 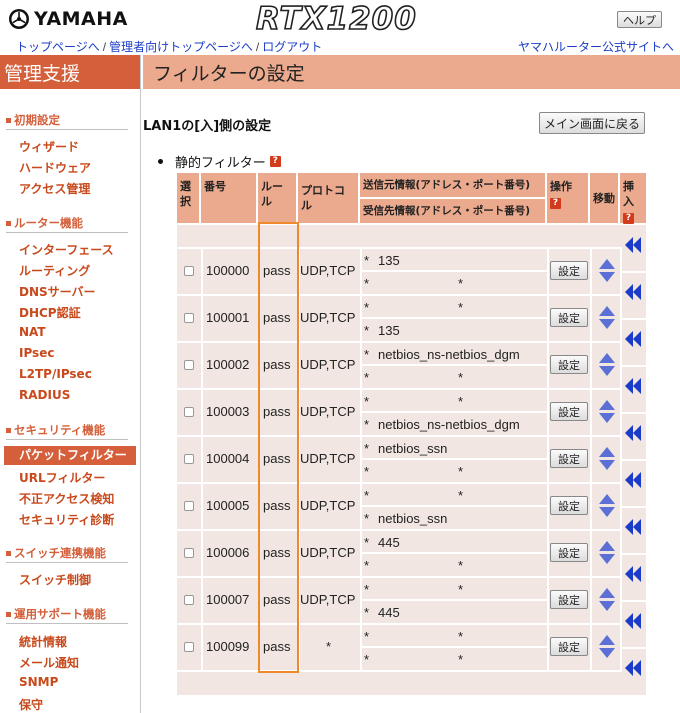 What do you see at coordinates (33, 120) in the screenshot?
I see `sidebar-section-title: 初期設定` at bounding box center [33, 120].